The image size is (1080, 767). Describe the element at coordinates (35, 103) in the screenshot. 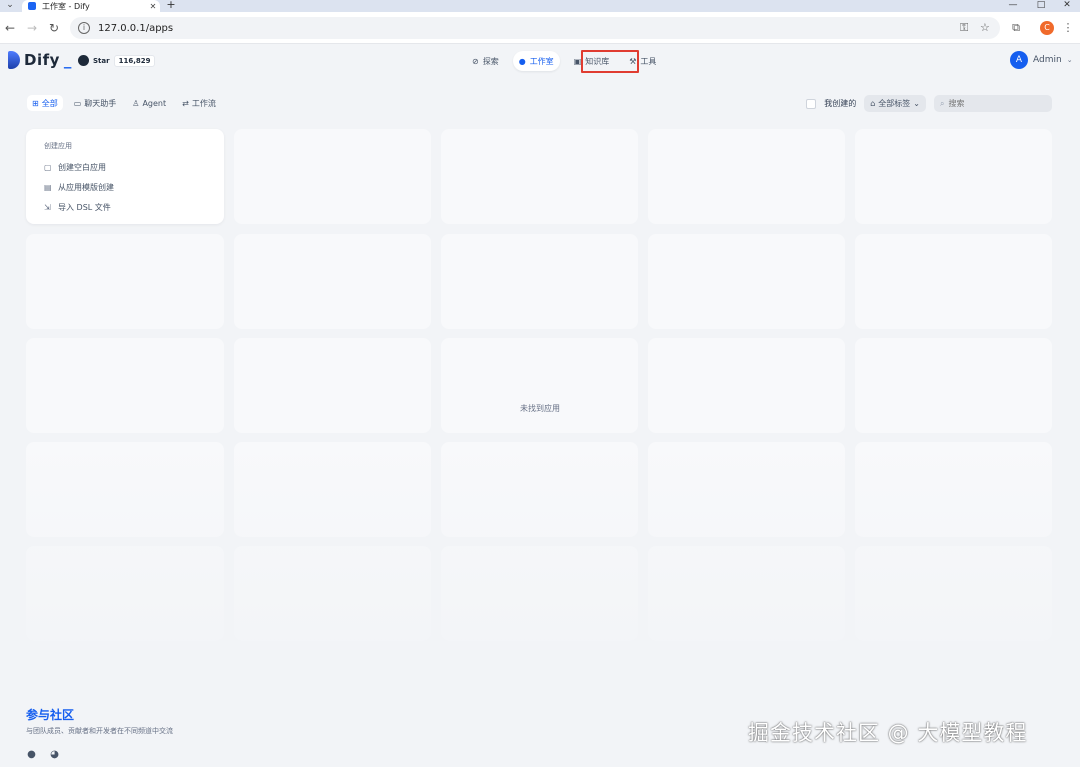

I see `grid-icon: ⊞` at that location.